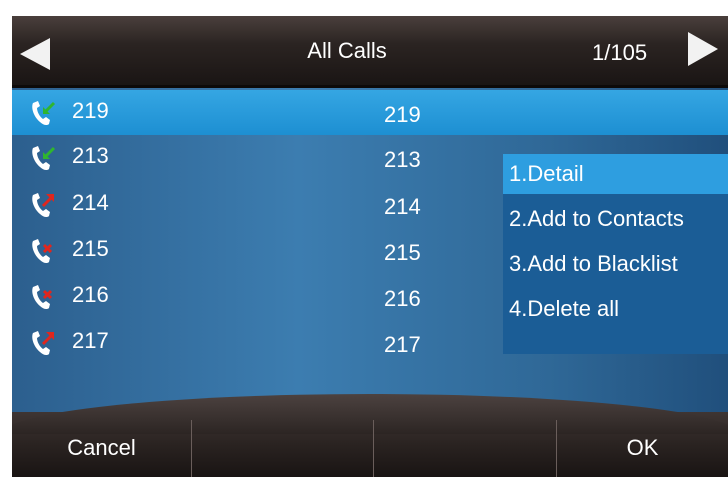 The width and height of the screenshot is (728, 477). I want to click on call-name: 215, so click(90, 248).